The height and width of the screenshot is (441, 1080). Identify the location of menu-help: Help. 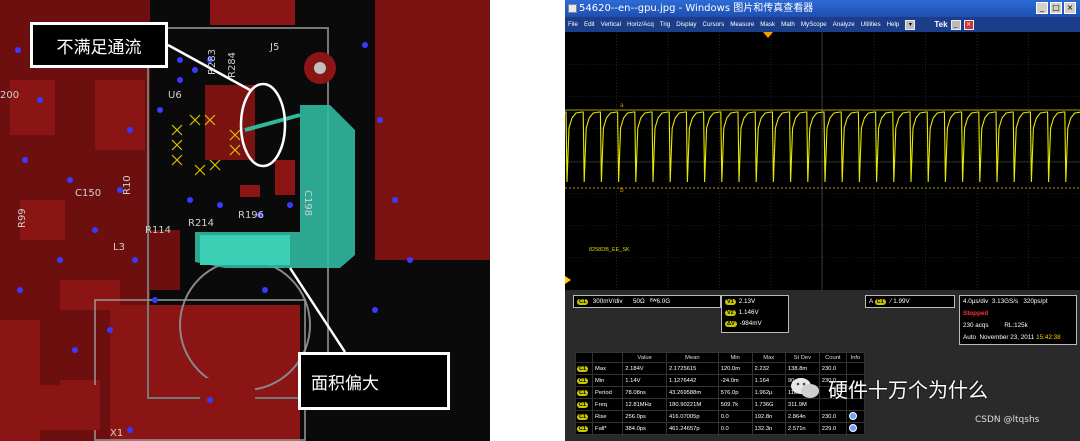
(893, 24).